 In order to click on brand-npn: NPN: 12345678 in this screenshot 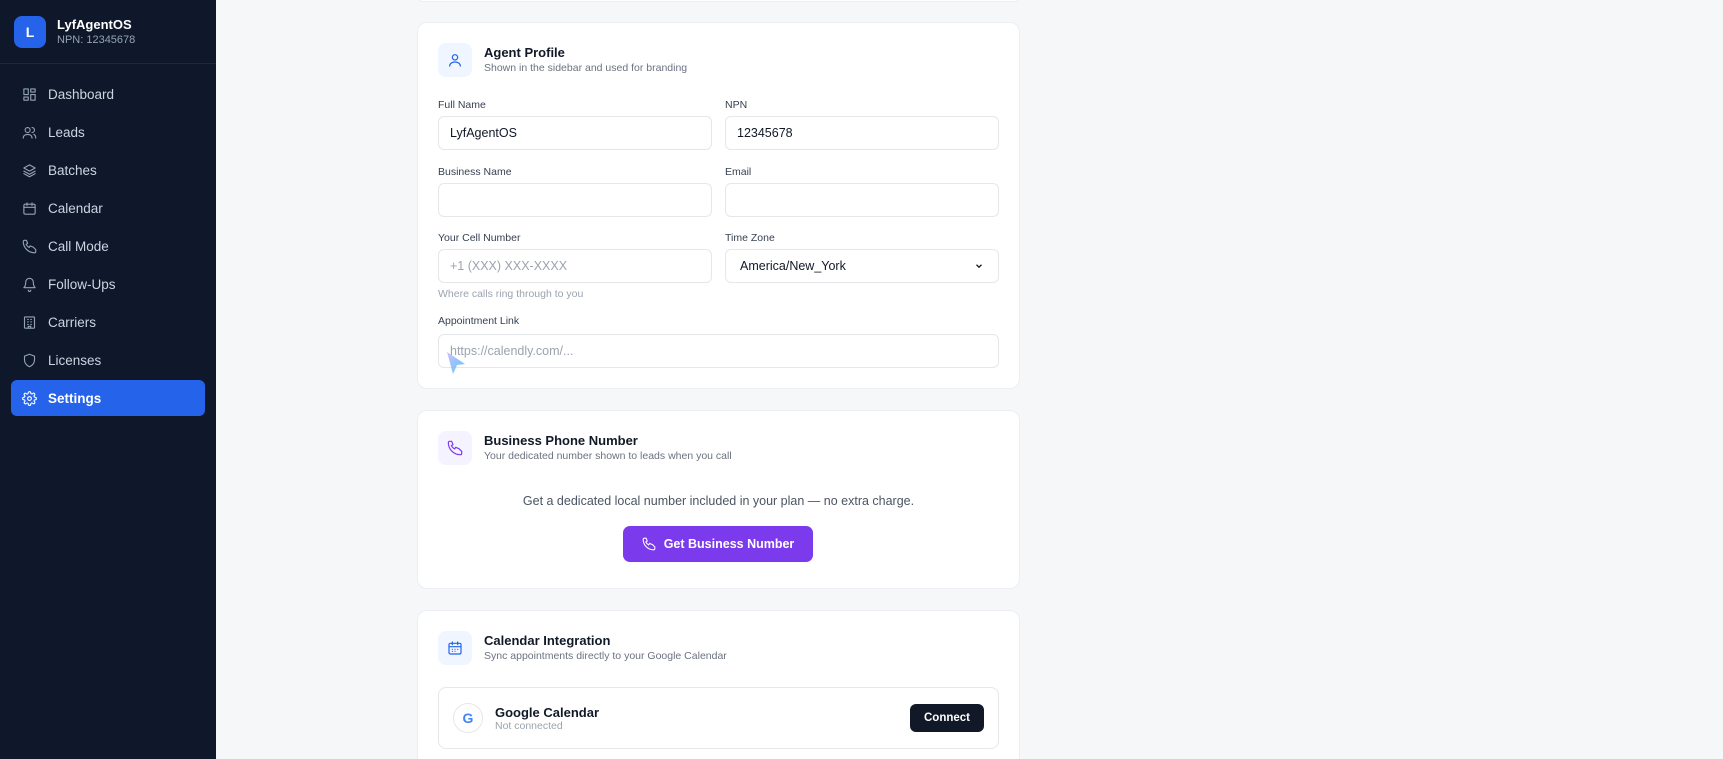, I will do `click(96, 39)`.